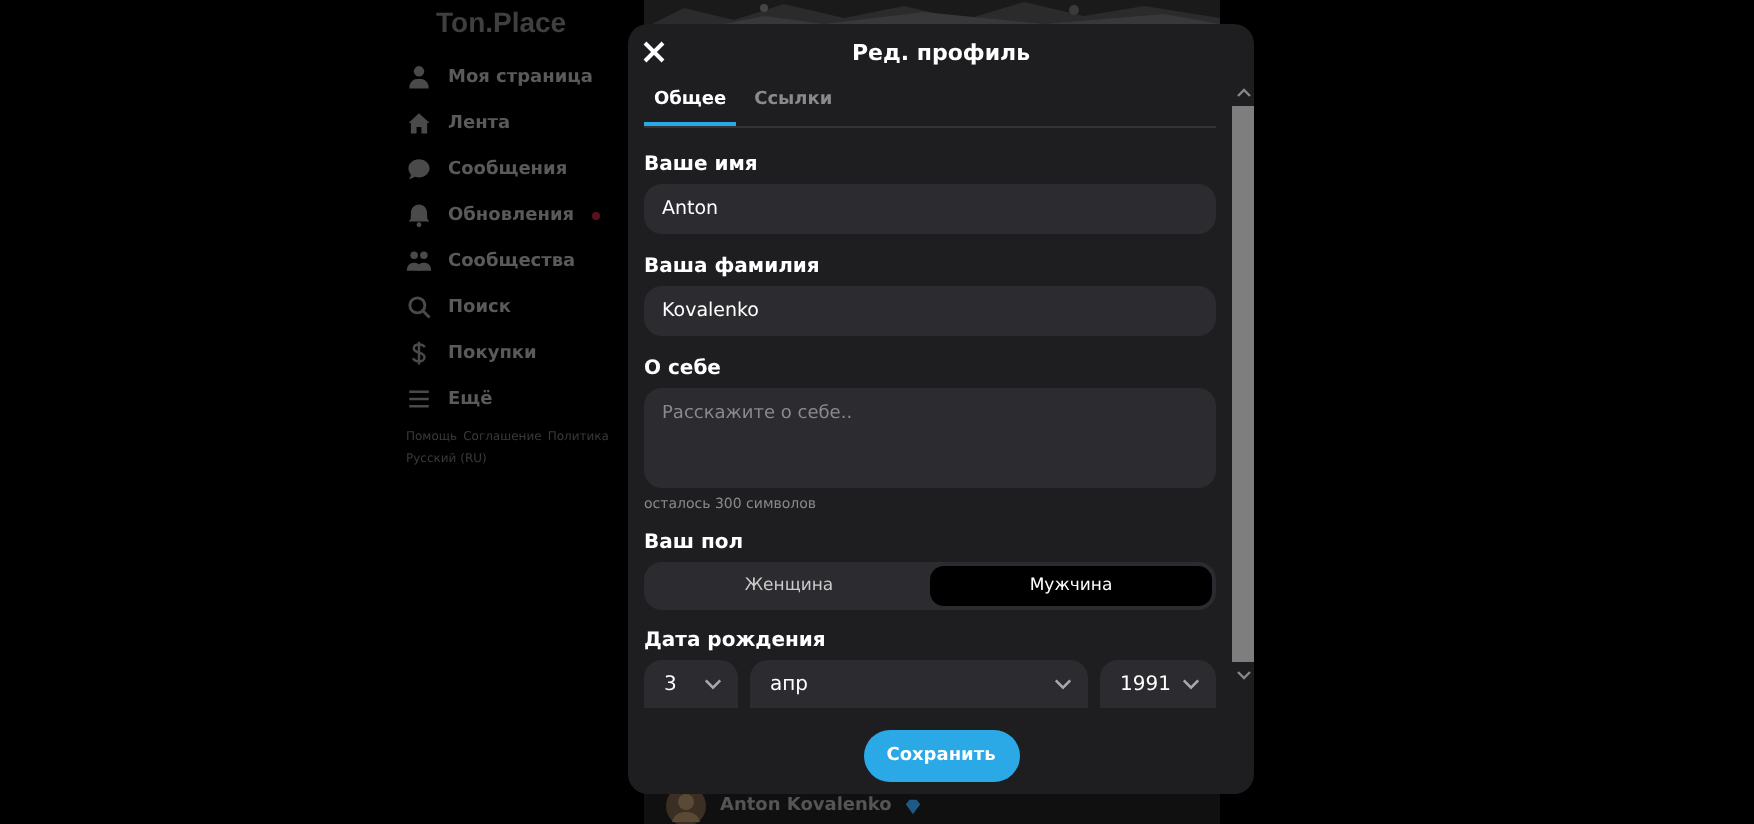 The image size is (1754, 824). Describe the element at coordinates (736, 641) in the screenshot. I see `field-label: Дата рождения` at that location.